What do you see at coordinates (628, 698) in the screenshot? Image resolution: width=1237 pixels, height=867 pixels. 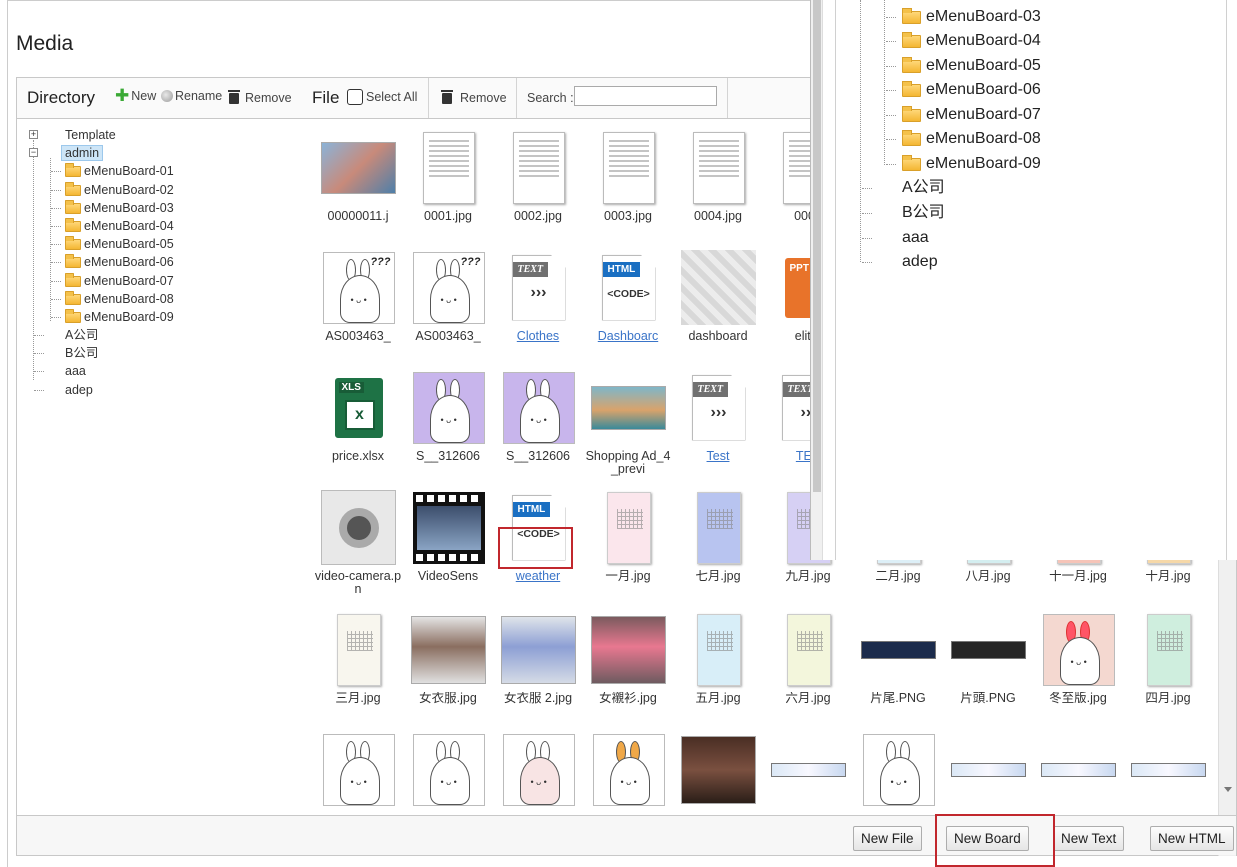 I see `file-name: 女襯衫.jpg` at bounding box center [628, 698].